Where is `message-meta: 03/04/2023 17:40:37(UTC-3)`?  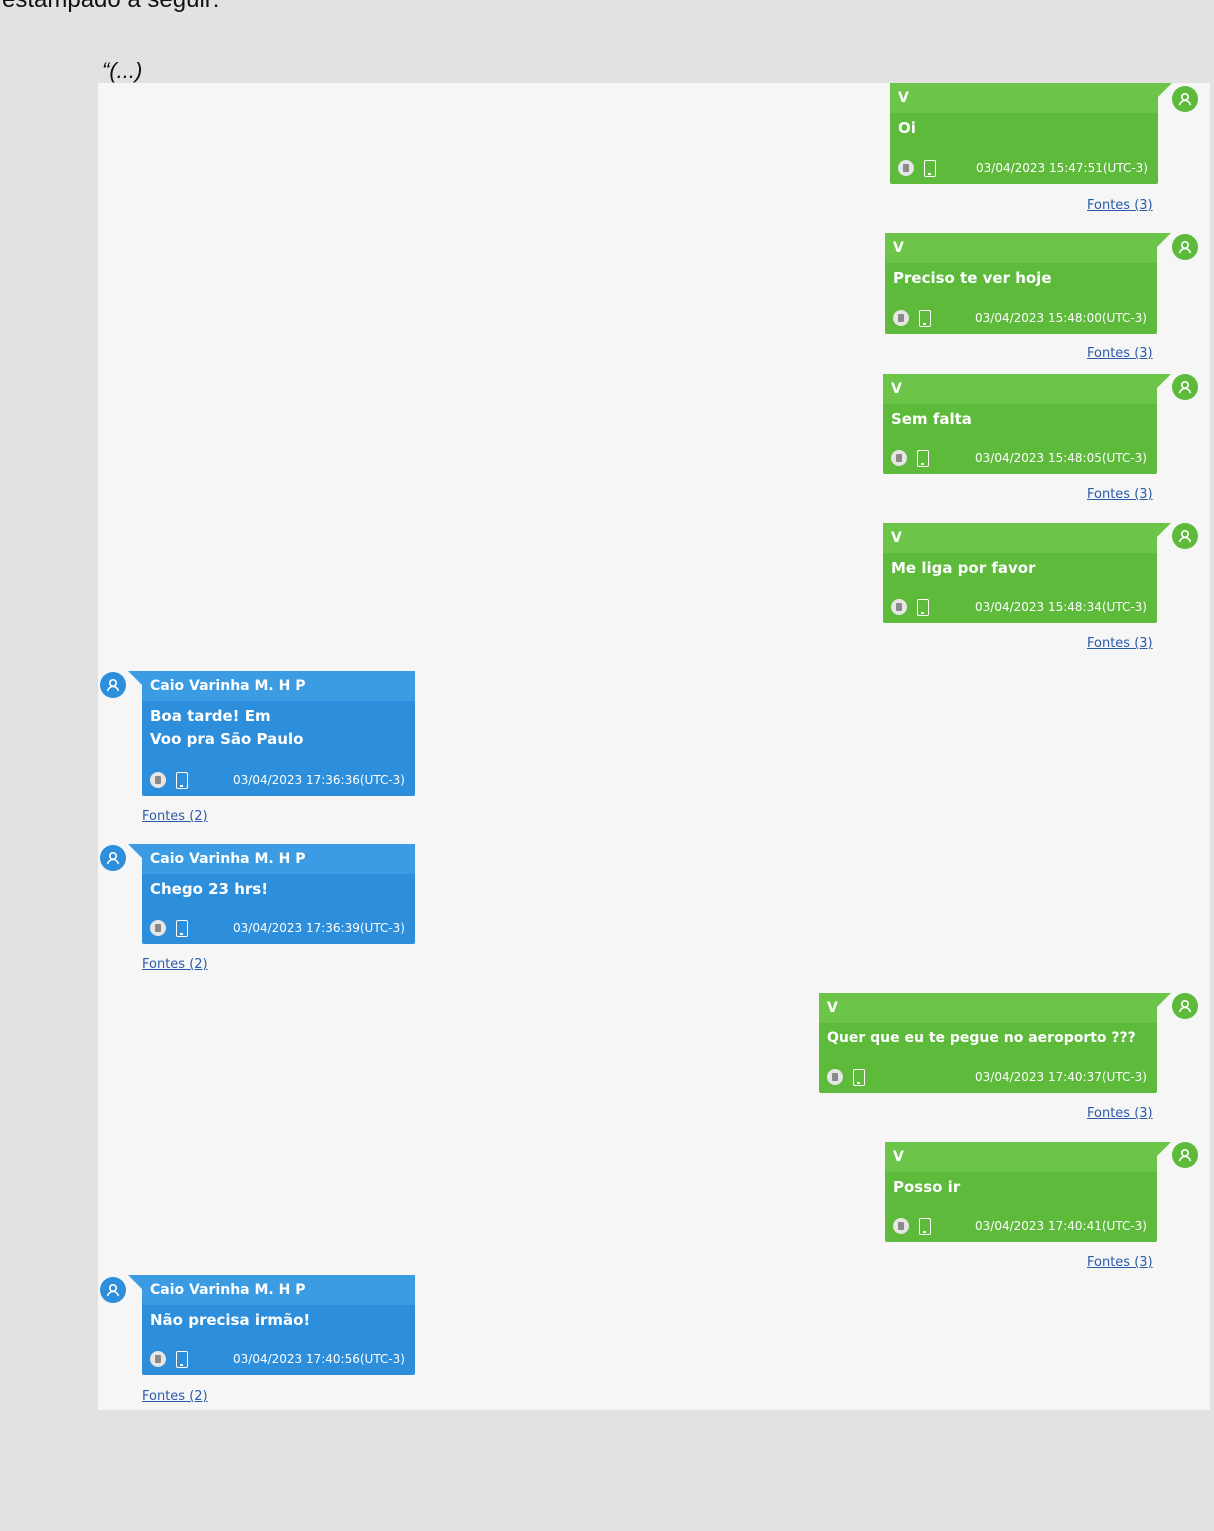
message-meta: 03/04/2023 17:40:37(UTC-3) is located at coordinates (987, 1077).